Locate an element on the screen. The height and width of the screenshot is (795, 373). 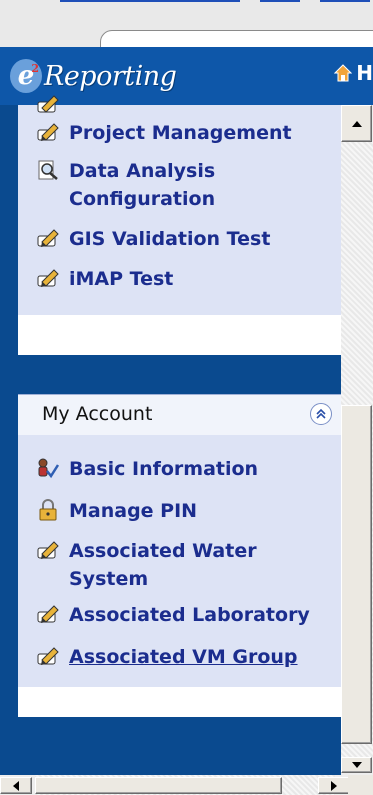
arrow-down-icon is located at coordinates (356, 765).